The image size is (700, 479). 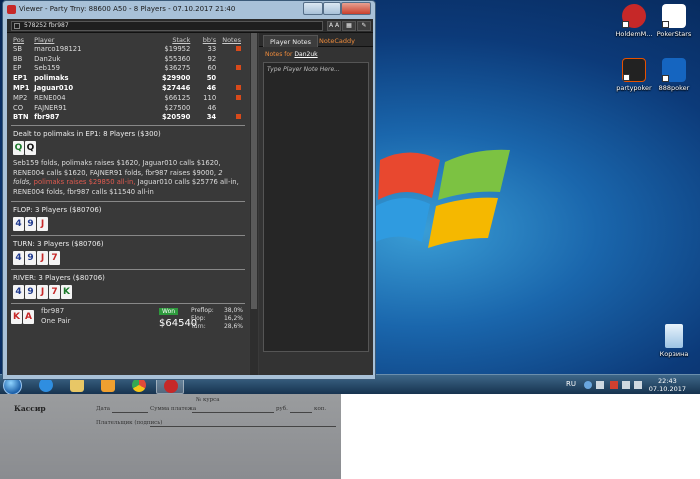 What do you see at coordinates (588, 385) in the screenshot?
I see `help-icon` at bounding box center [588, 385].